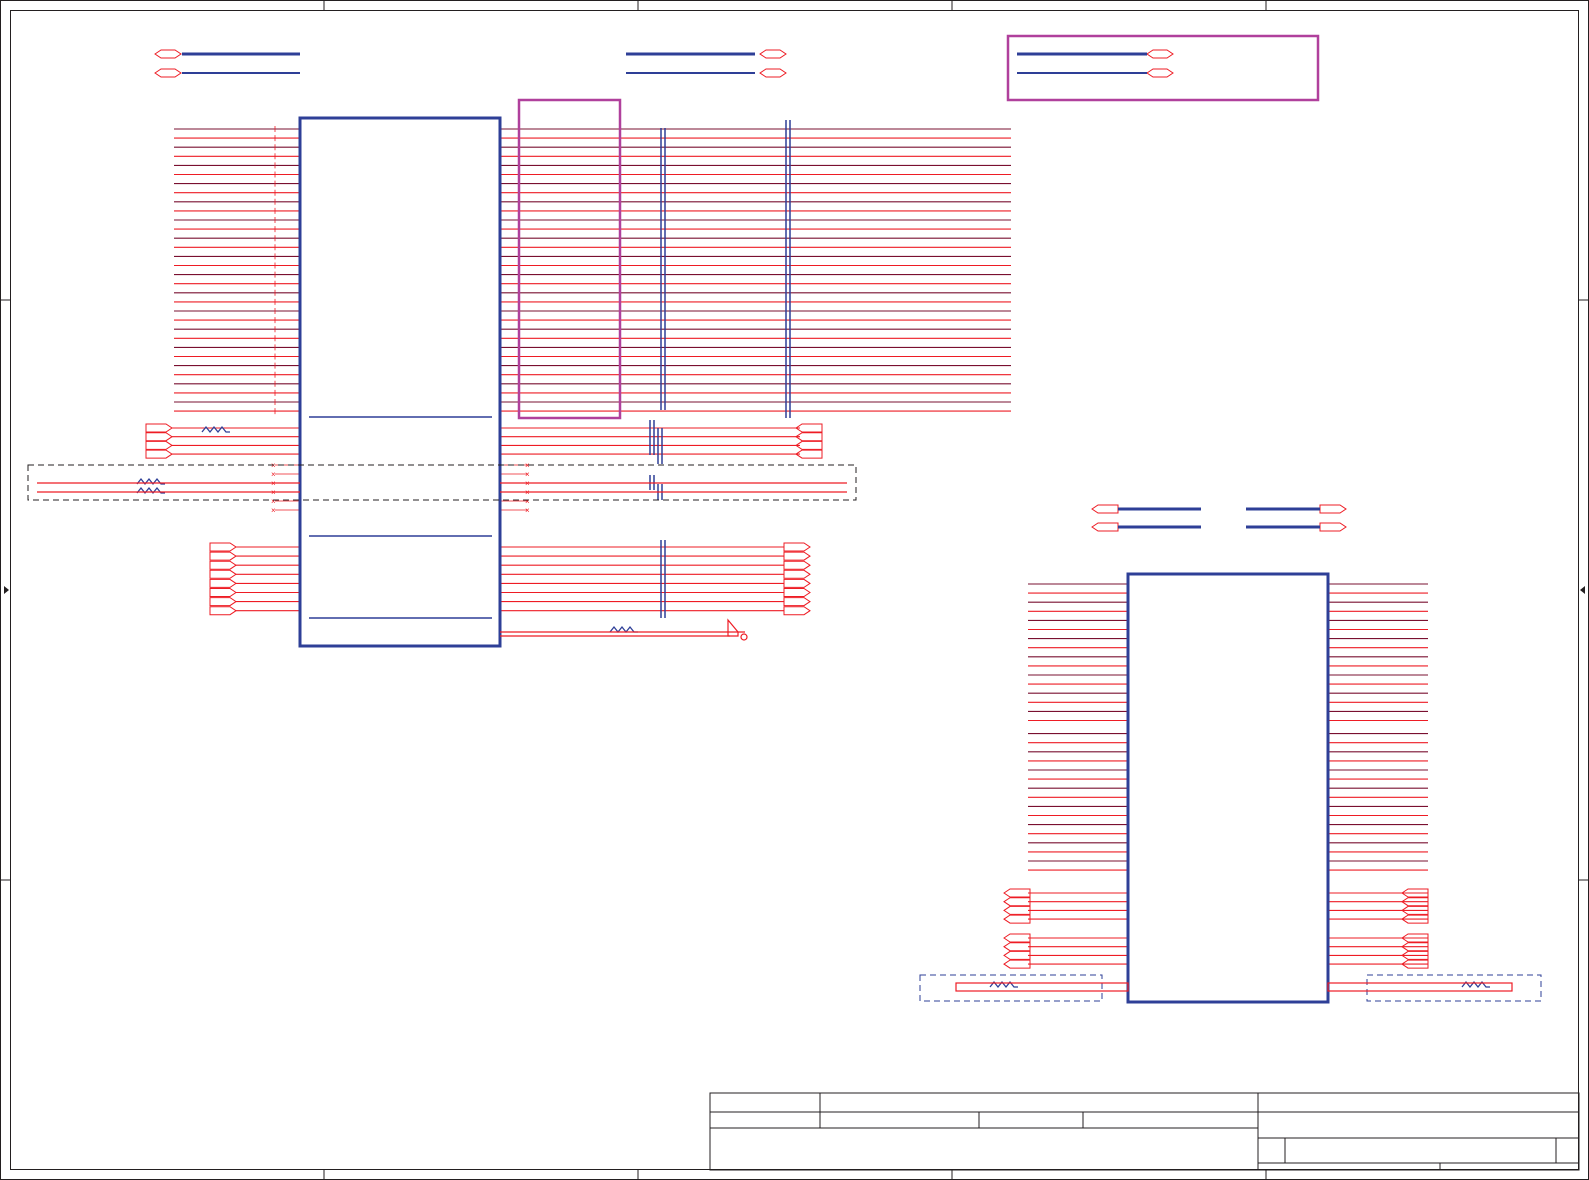  What do you see at coordinates (690, 63) in the screenshot?
I see `power-net-middle` at bounding box center [690, 63].